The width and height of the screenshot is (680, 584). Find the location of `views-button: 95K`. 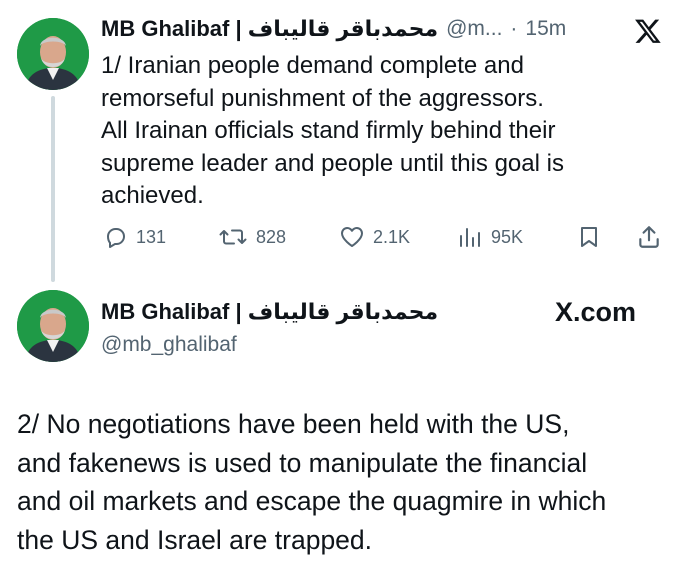

views-button: 95K is located at coordinates (490, 237).